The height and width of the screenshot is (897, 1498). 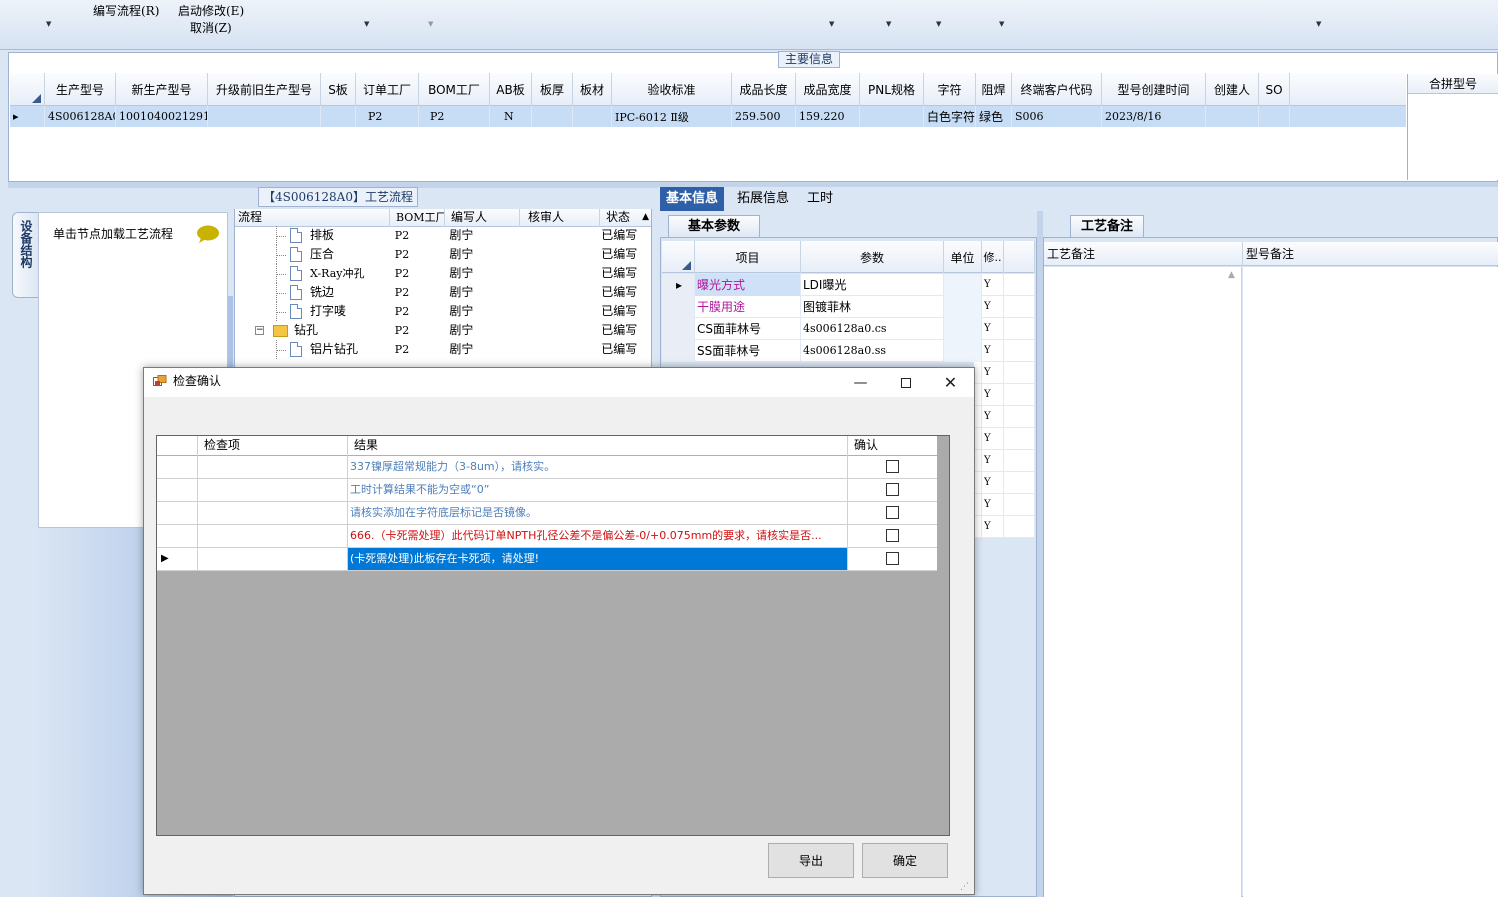 I want to click on write-process-button: 编写流程(R), so click(x=126, y=10).